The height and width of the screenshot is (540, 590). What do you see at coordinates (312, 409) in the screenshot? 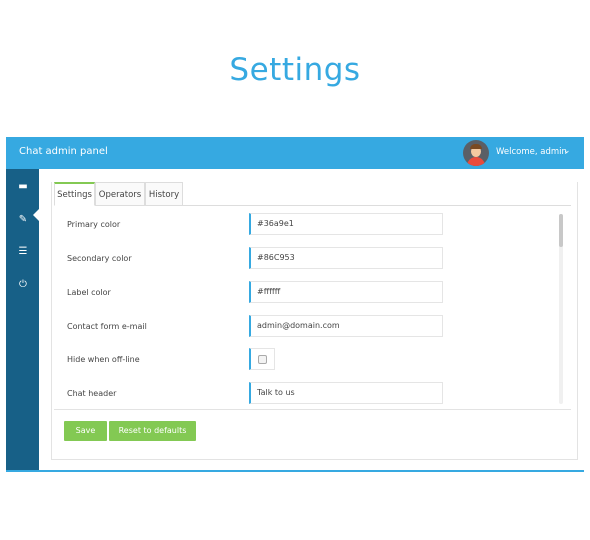
I see `button-divider` at bounding box center [312, 409].